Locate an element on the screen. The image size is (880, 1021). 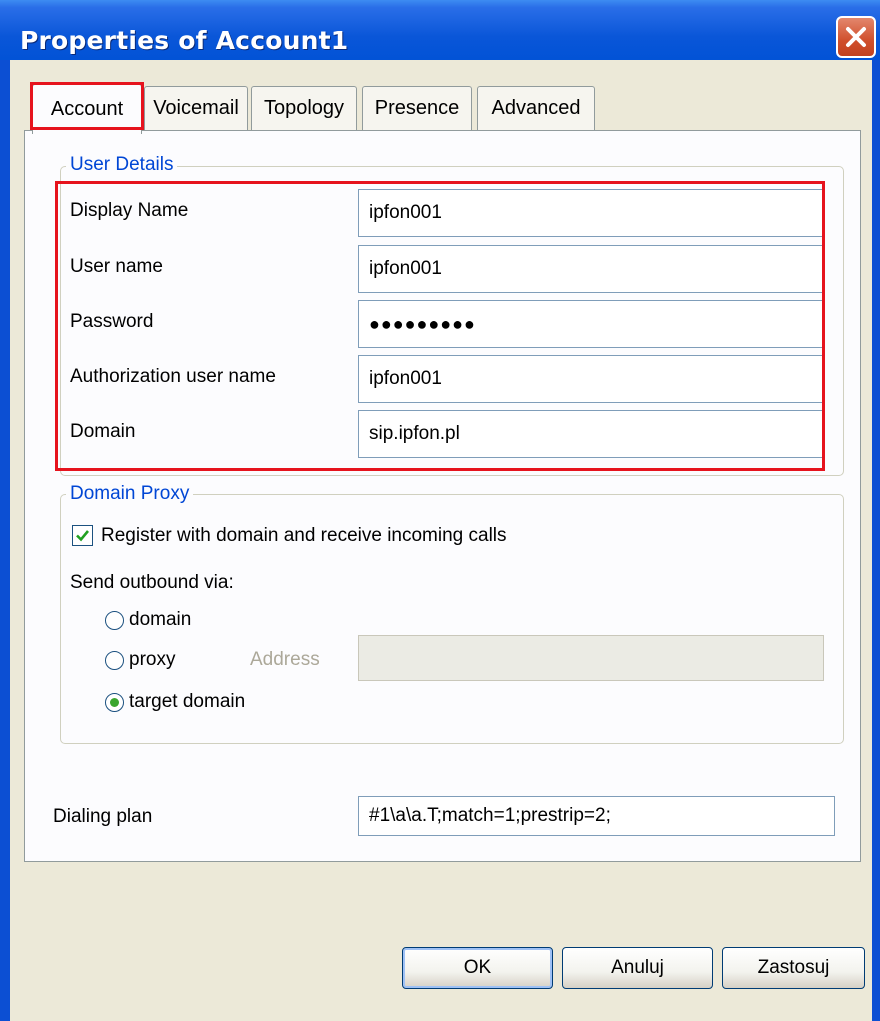
ok-button: OK is located at coordinates (477, 968).